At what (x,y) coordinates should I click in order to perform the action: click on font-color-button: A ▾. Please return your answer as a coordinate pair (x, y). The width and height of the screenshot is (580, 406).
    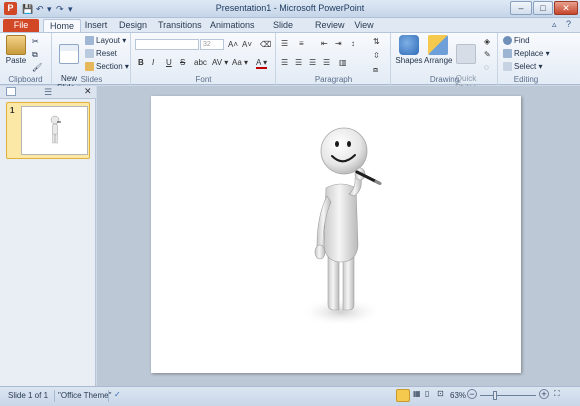
    Looking at the image, I should click on (262, 63).